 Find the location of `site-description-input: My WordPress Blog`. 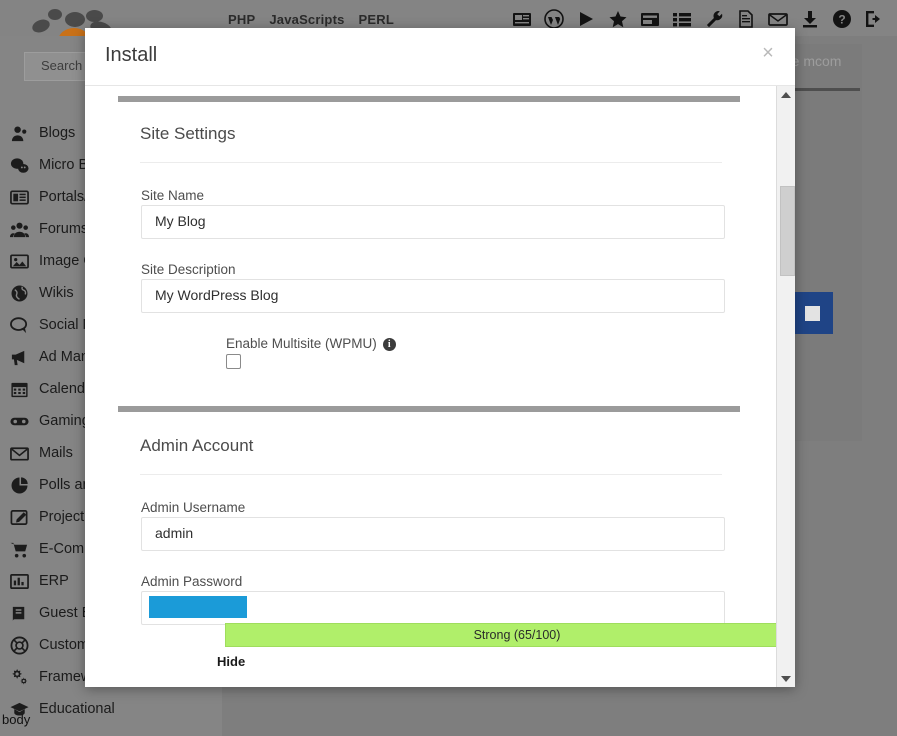

site-description-input: My WordPress Blog is located at coordinates (433, 296).